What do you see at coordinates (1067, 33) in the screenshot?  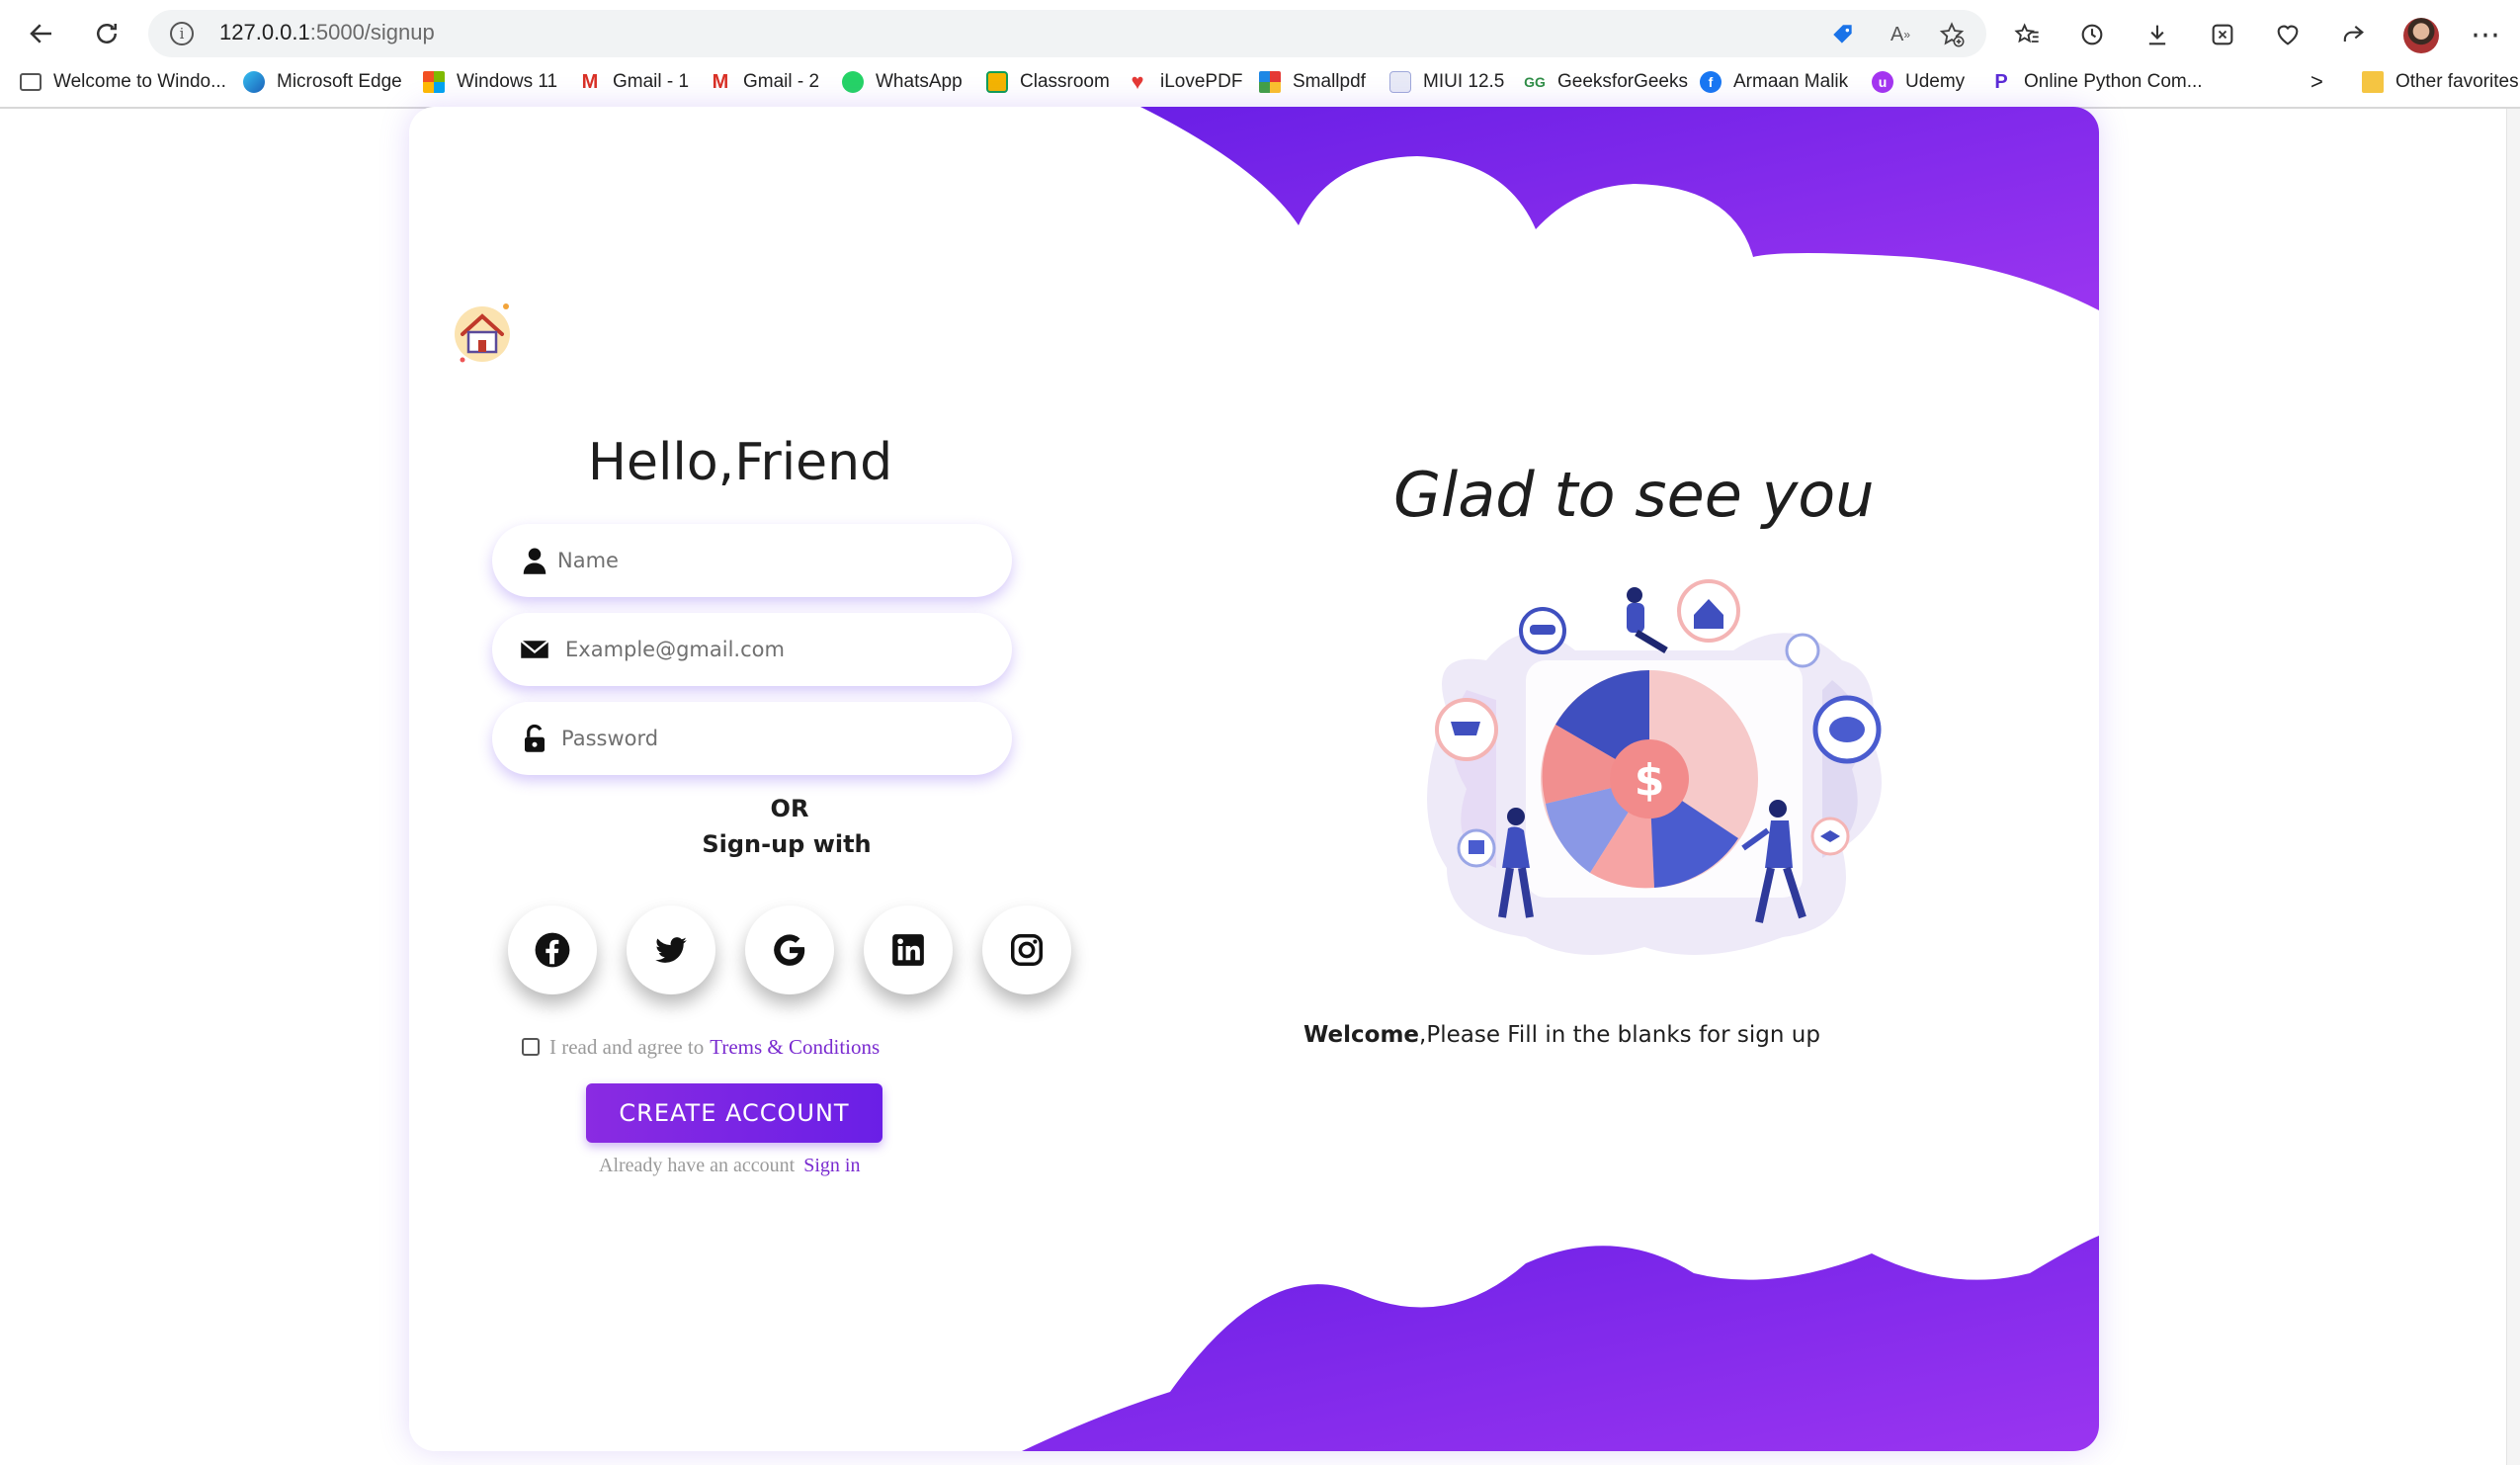 I see `address-bar: i 127.0.0.1:5000/signup A»` at bounding box center [1067, 33].